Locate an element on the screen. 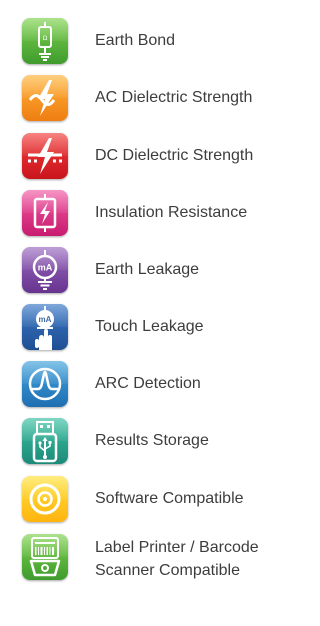 The width and height of the screenshot is (320, 626). feature-label: Results Storage is located at coordinates (152, 440).